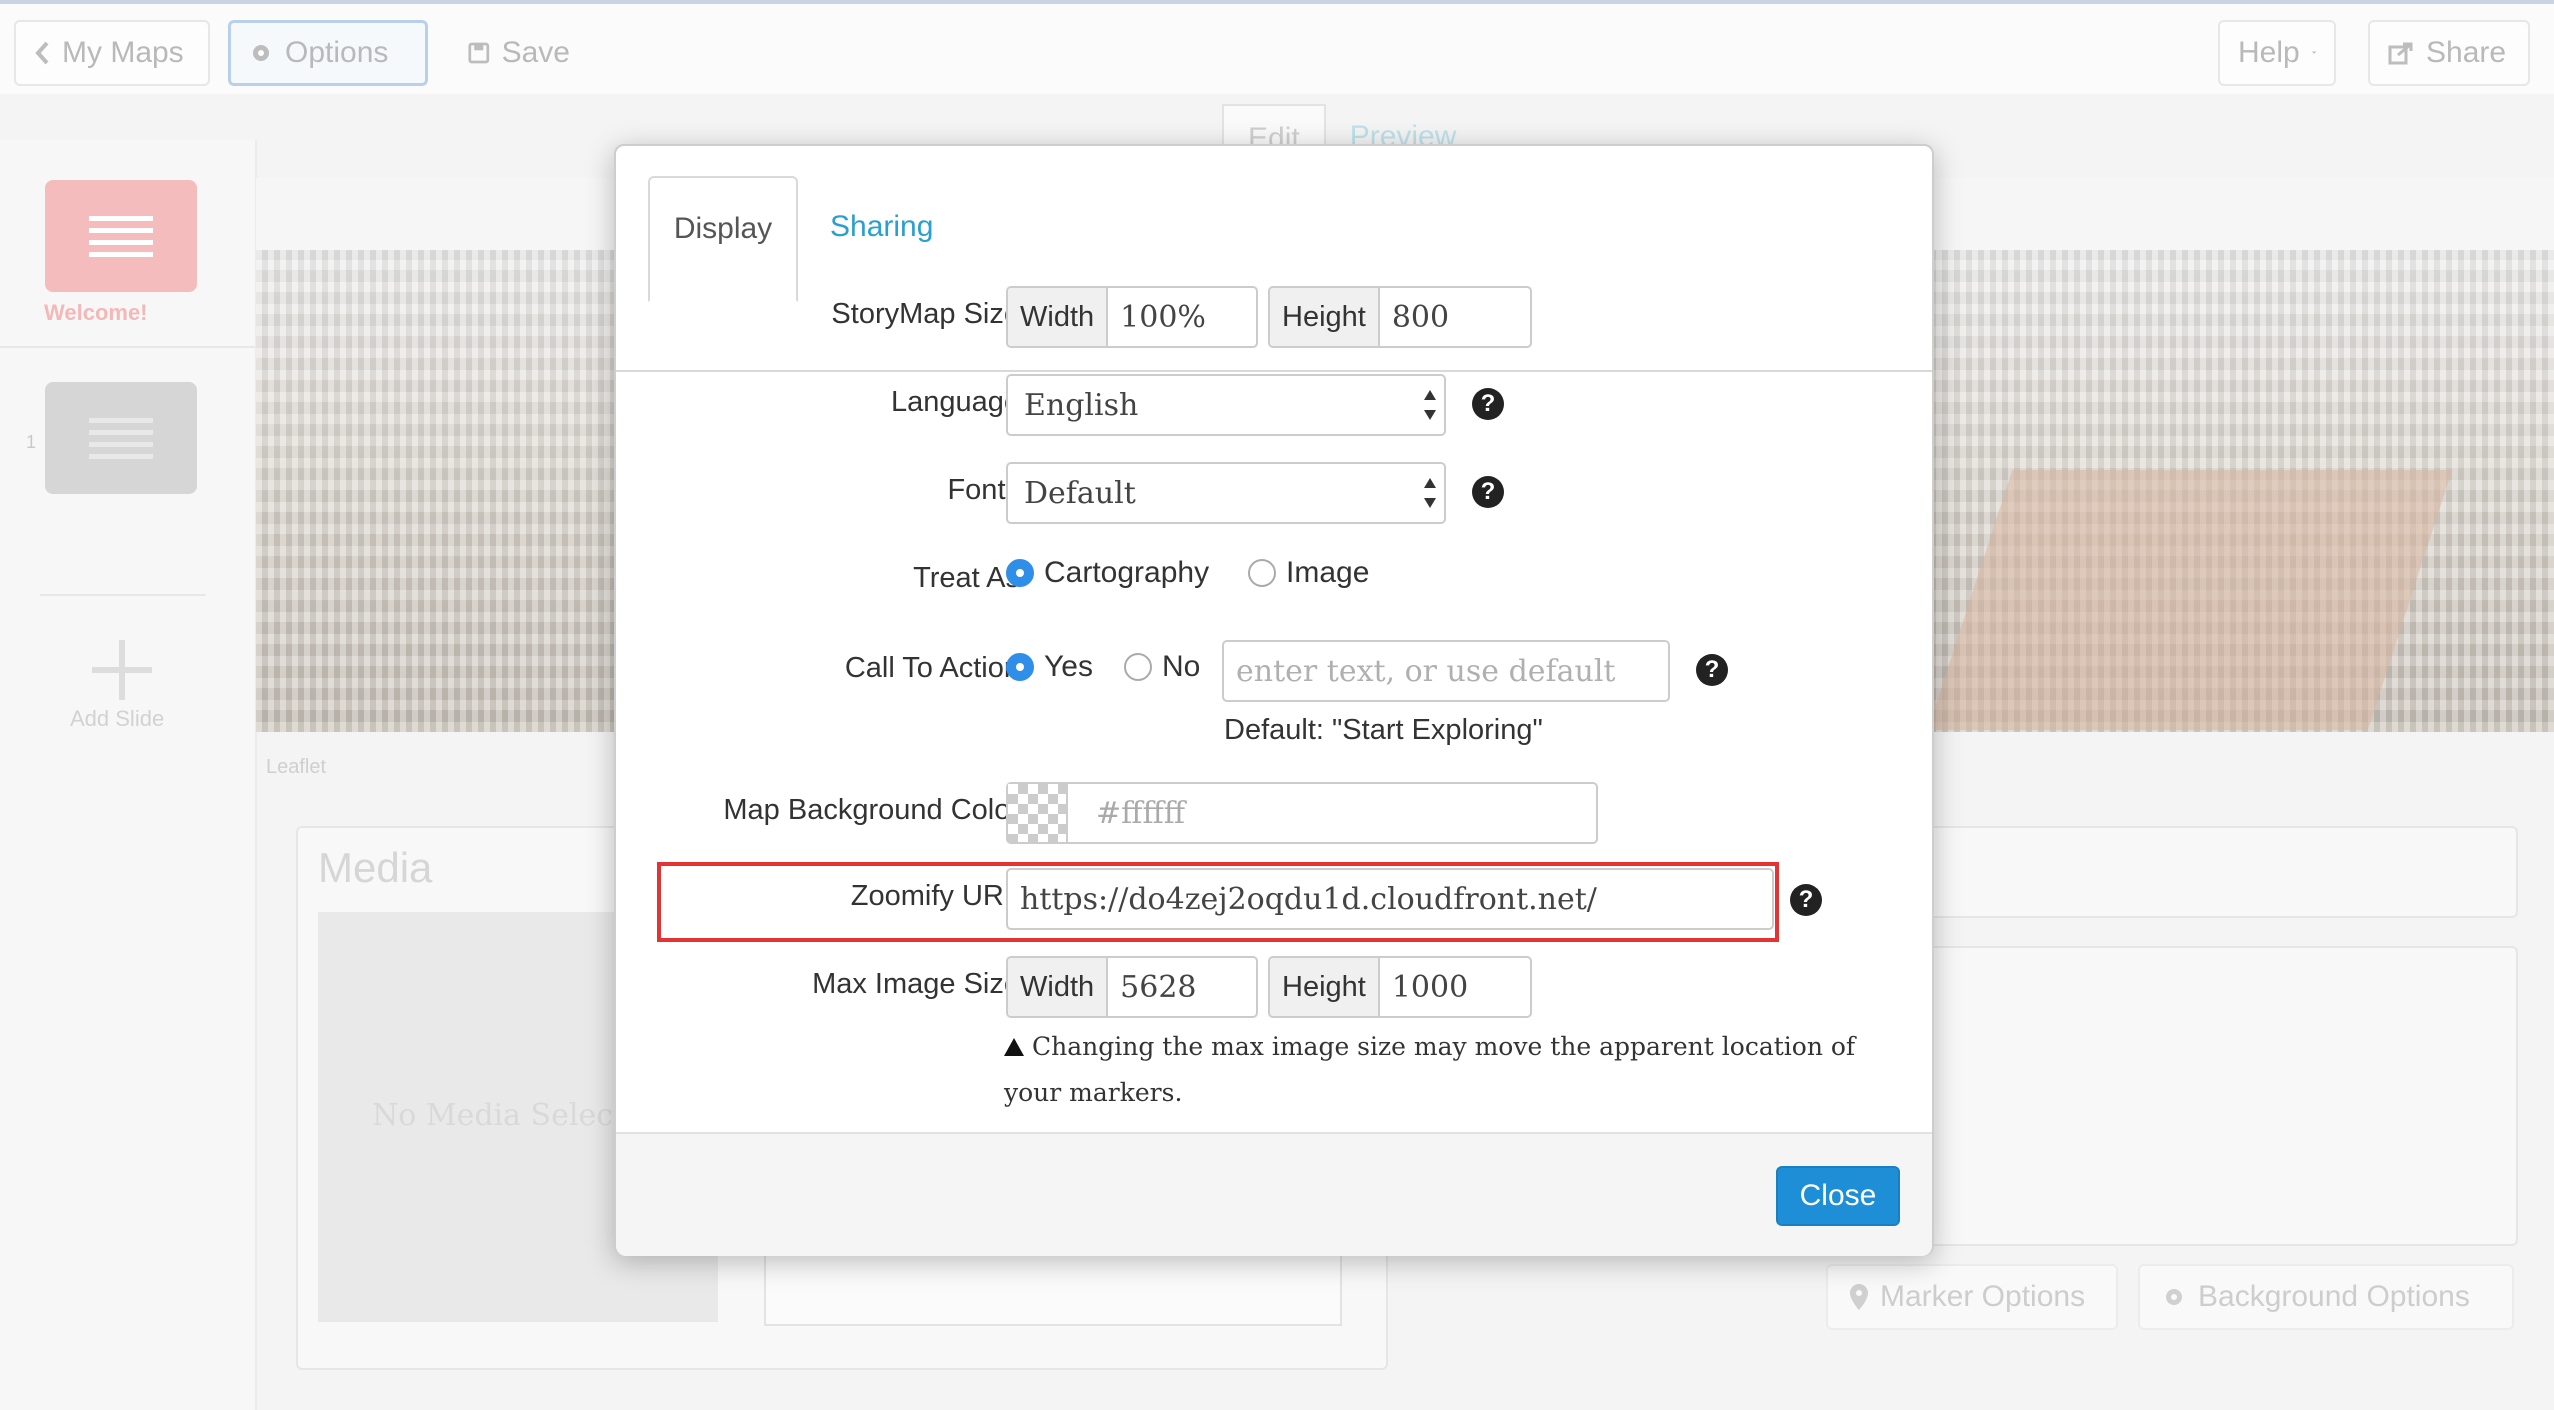 The width and height of the screenshot is (2554, 1410). Describe the element at coordinates (1014, 1047) in the screenshot. I see `warning-triangle-icon` at that location.